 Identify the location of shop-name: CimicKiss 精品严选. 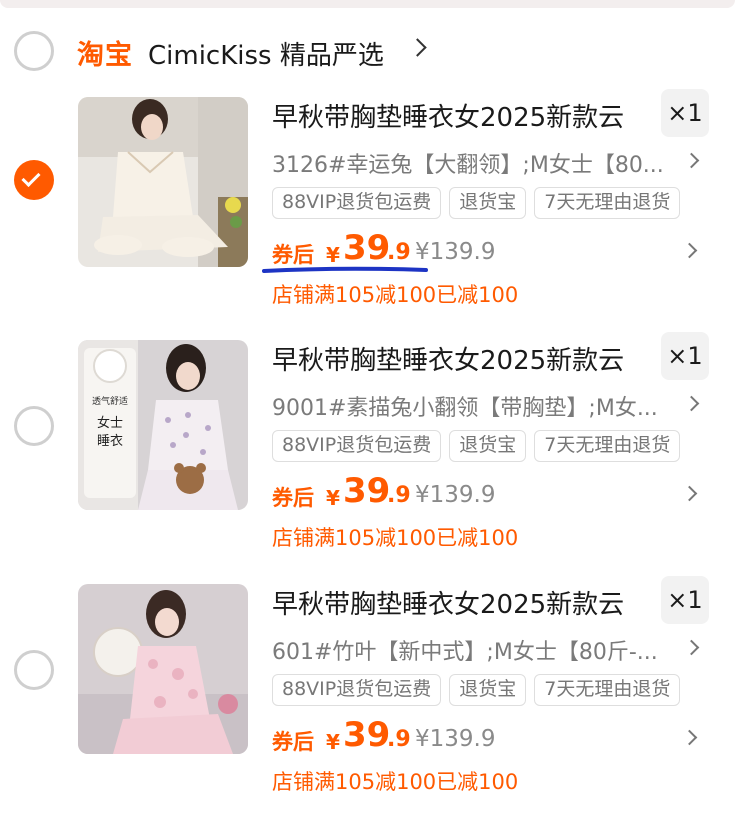
(266, 53).